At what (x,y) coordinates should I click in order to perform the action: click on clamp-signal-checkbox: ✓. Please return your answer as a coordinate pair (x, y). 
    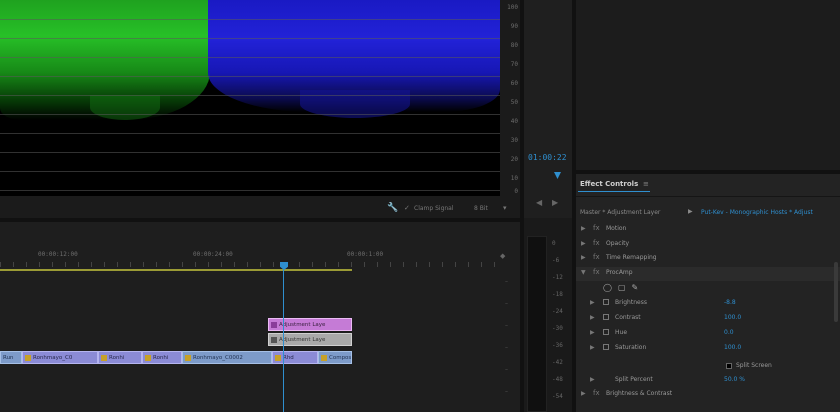
    Looking at the image, I should click on (407, 208).